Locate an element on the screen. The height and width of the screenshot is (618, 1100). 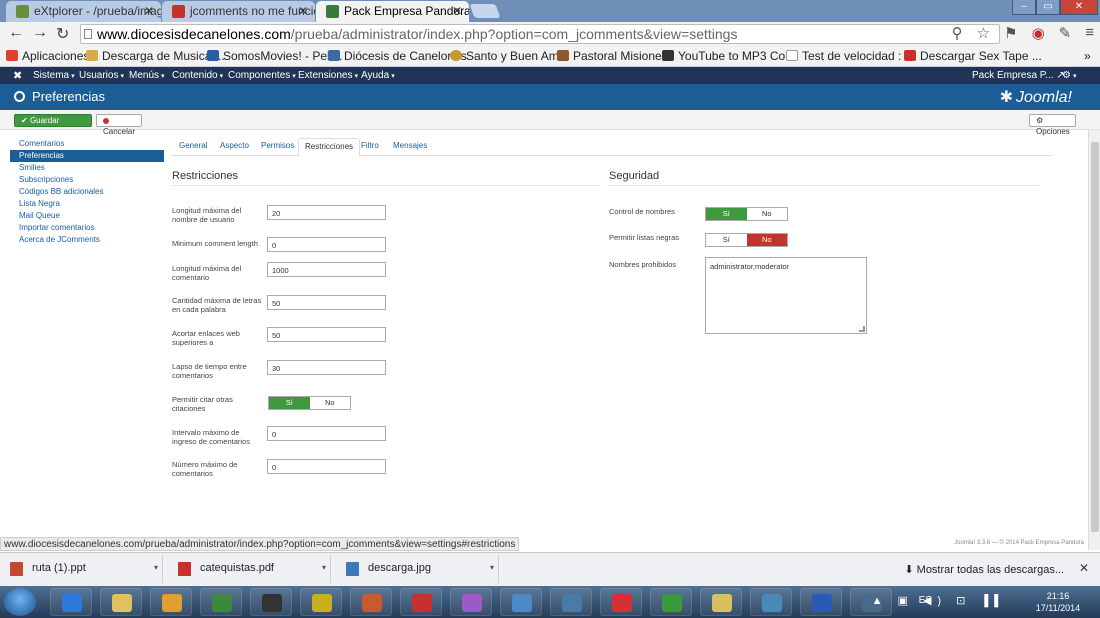
sidebar-item-acerca: Acerca de JComments is located at coordinates (87, 240).